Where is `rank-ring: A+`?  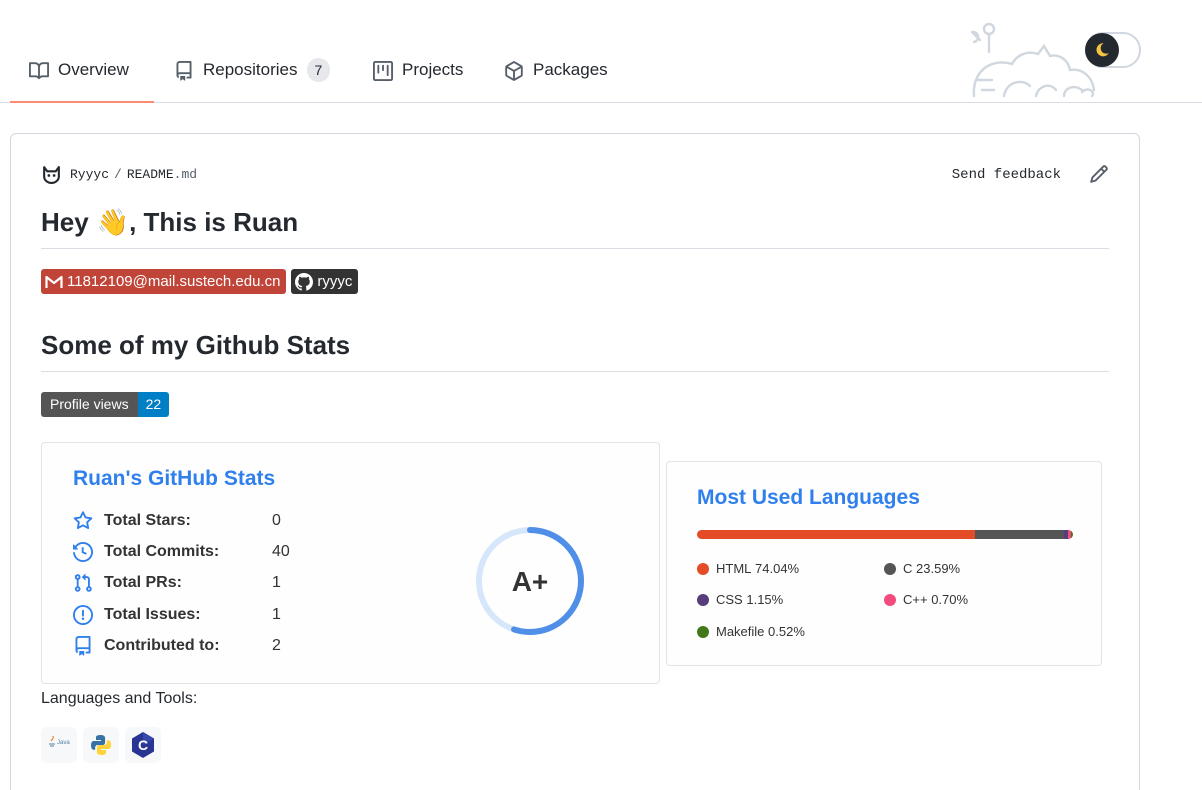
rank-ring: A+ is located at coordinates (530, 581).